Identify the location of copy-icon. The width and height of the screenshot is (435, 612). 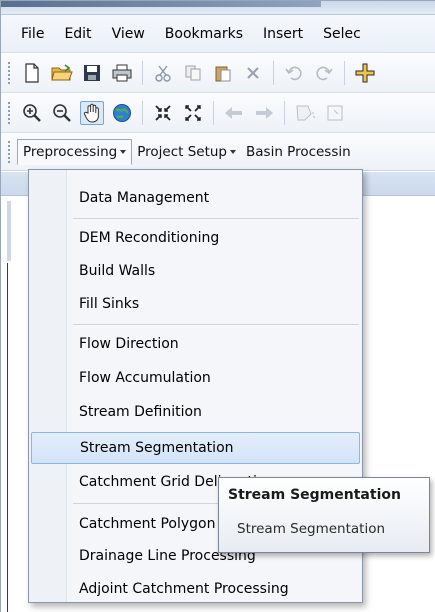
(193, 73).